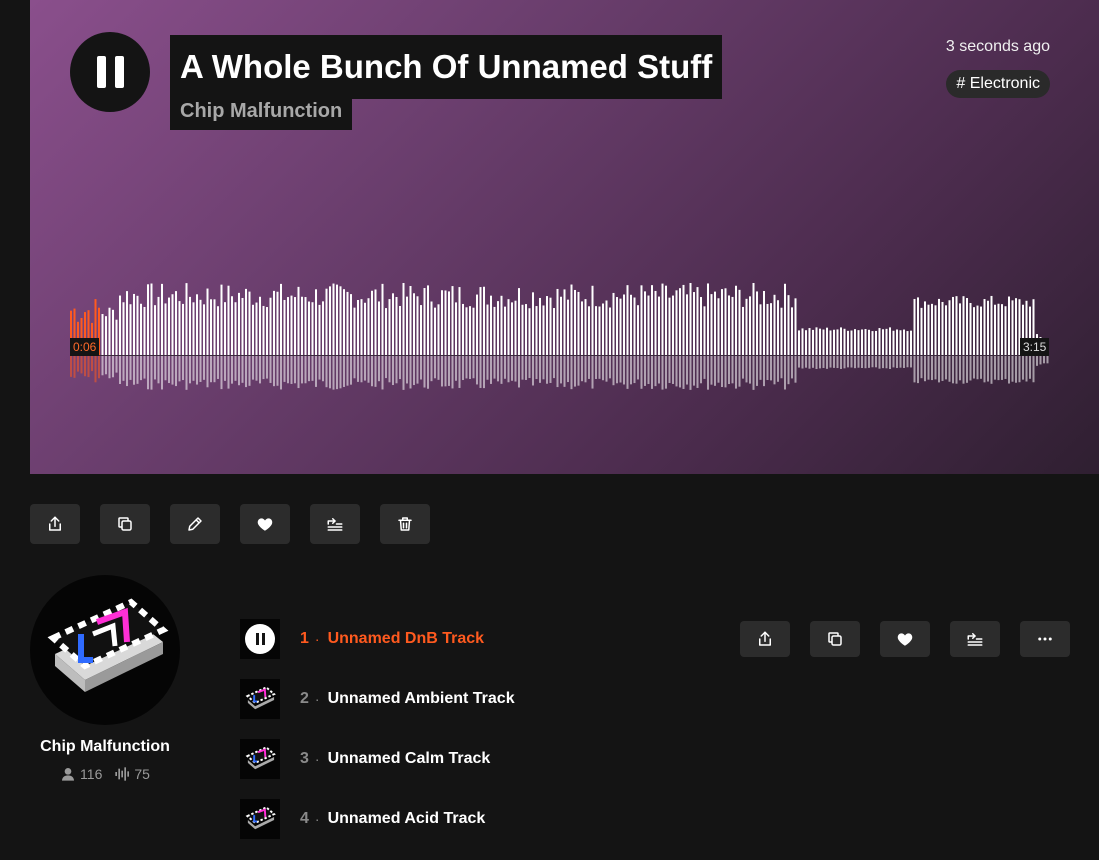  What do you see at coordinates (105, 747) in the screenshot?
I see `profile-name: Chip Malfunction` at bounding box center [105, 747].